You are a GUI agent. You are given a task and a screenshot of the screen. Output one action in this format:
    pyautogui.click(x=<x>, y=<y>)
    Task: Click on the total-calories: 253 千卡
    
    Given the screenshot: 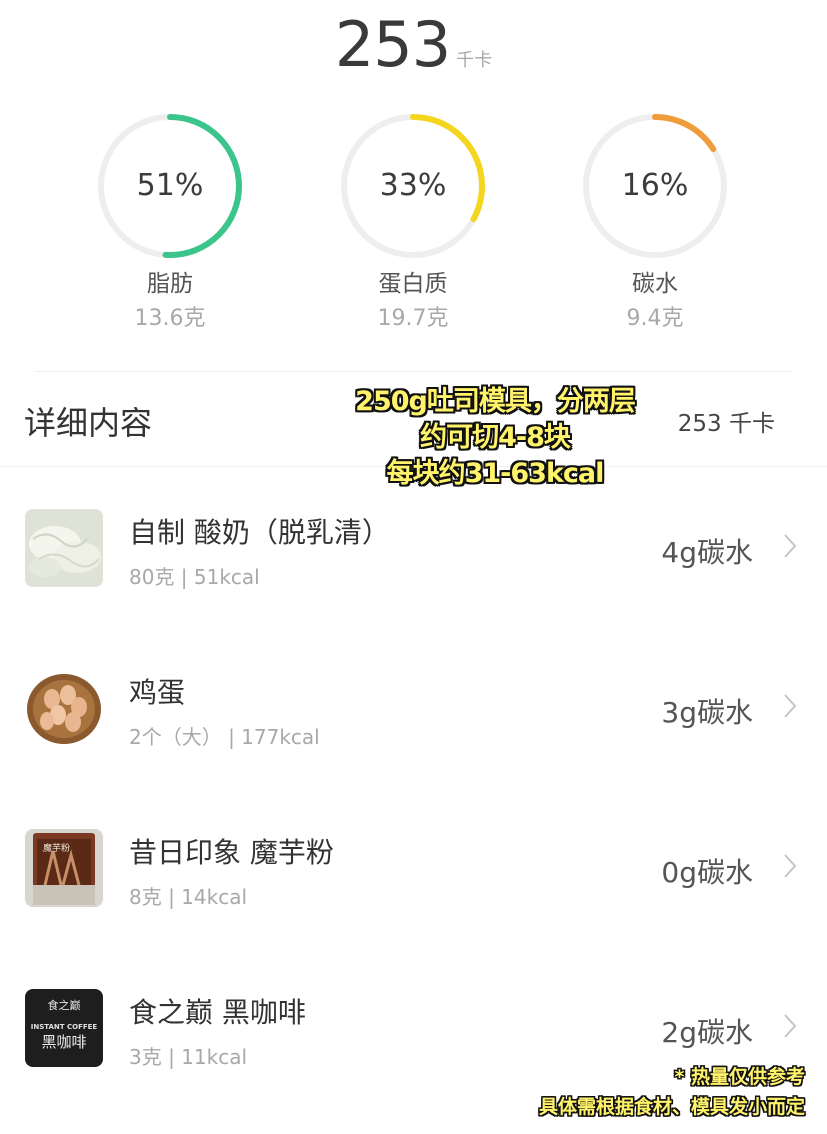 What is the action you would take?
    pyautogui.click(x=413, y=44)
    